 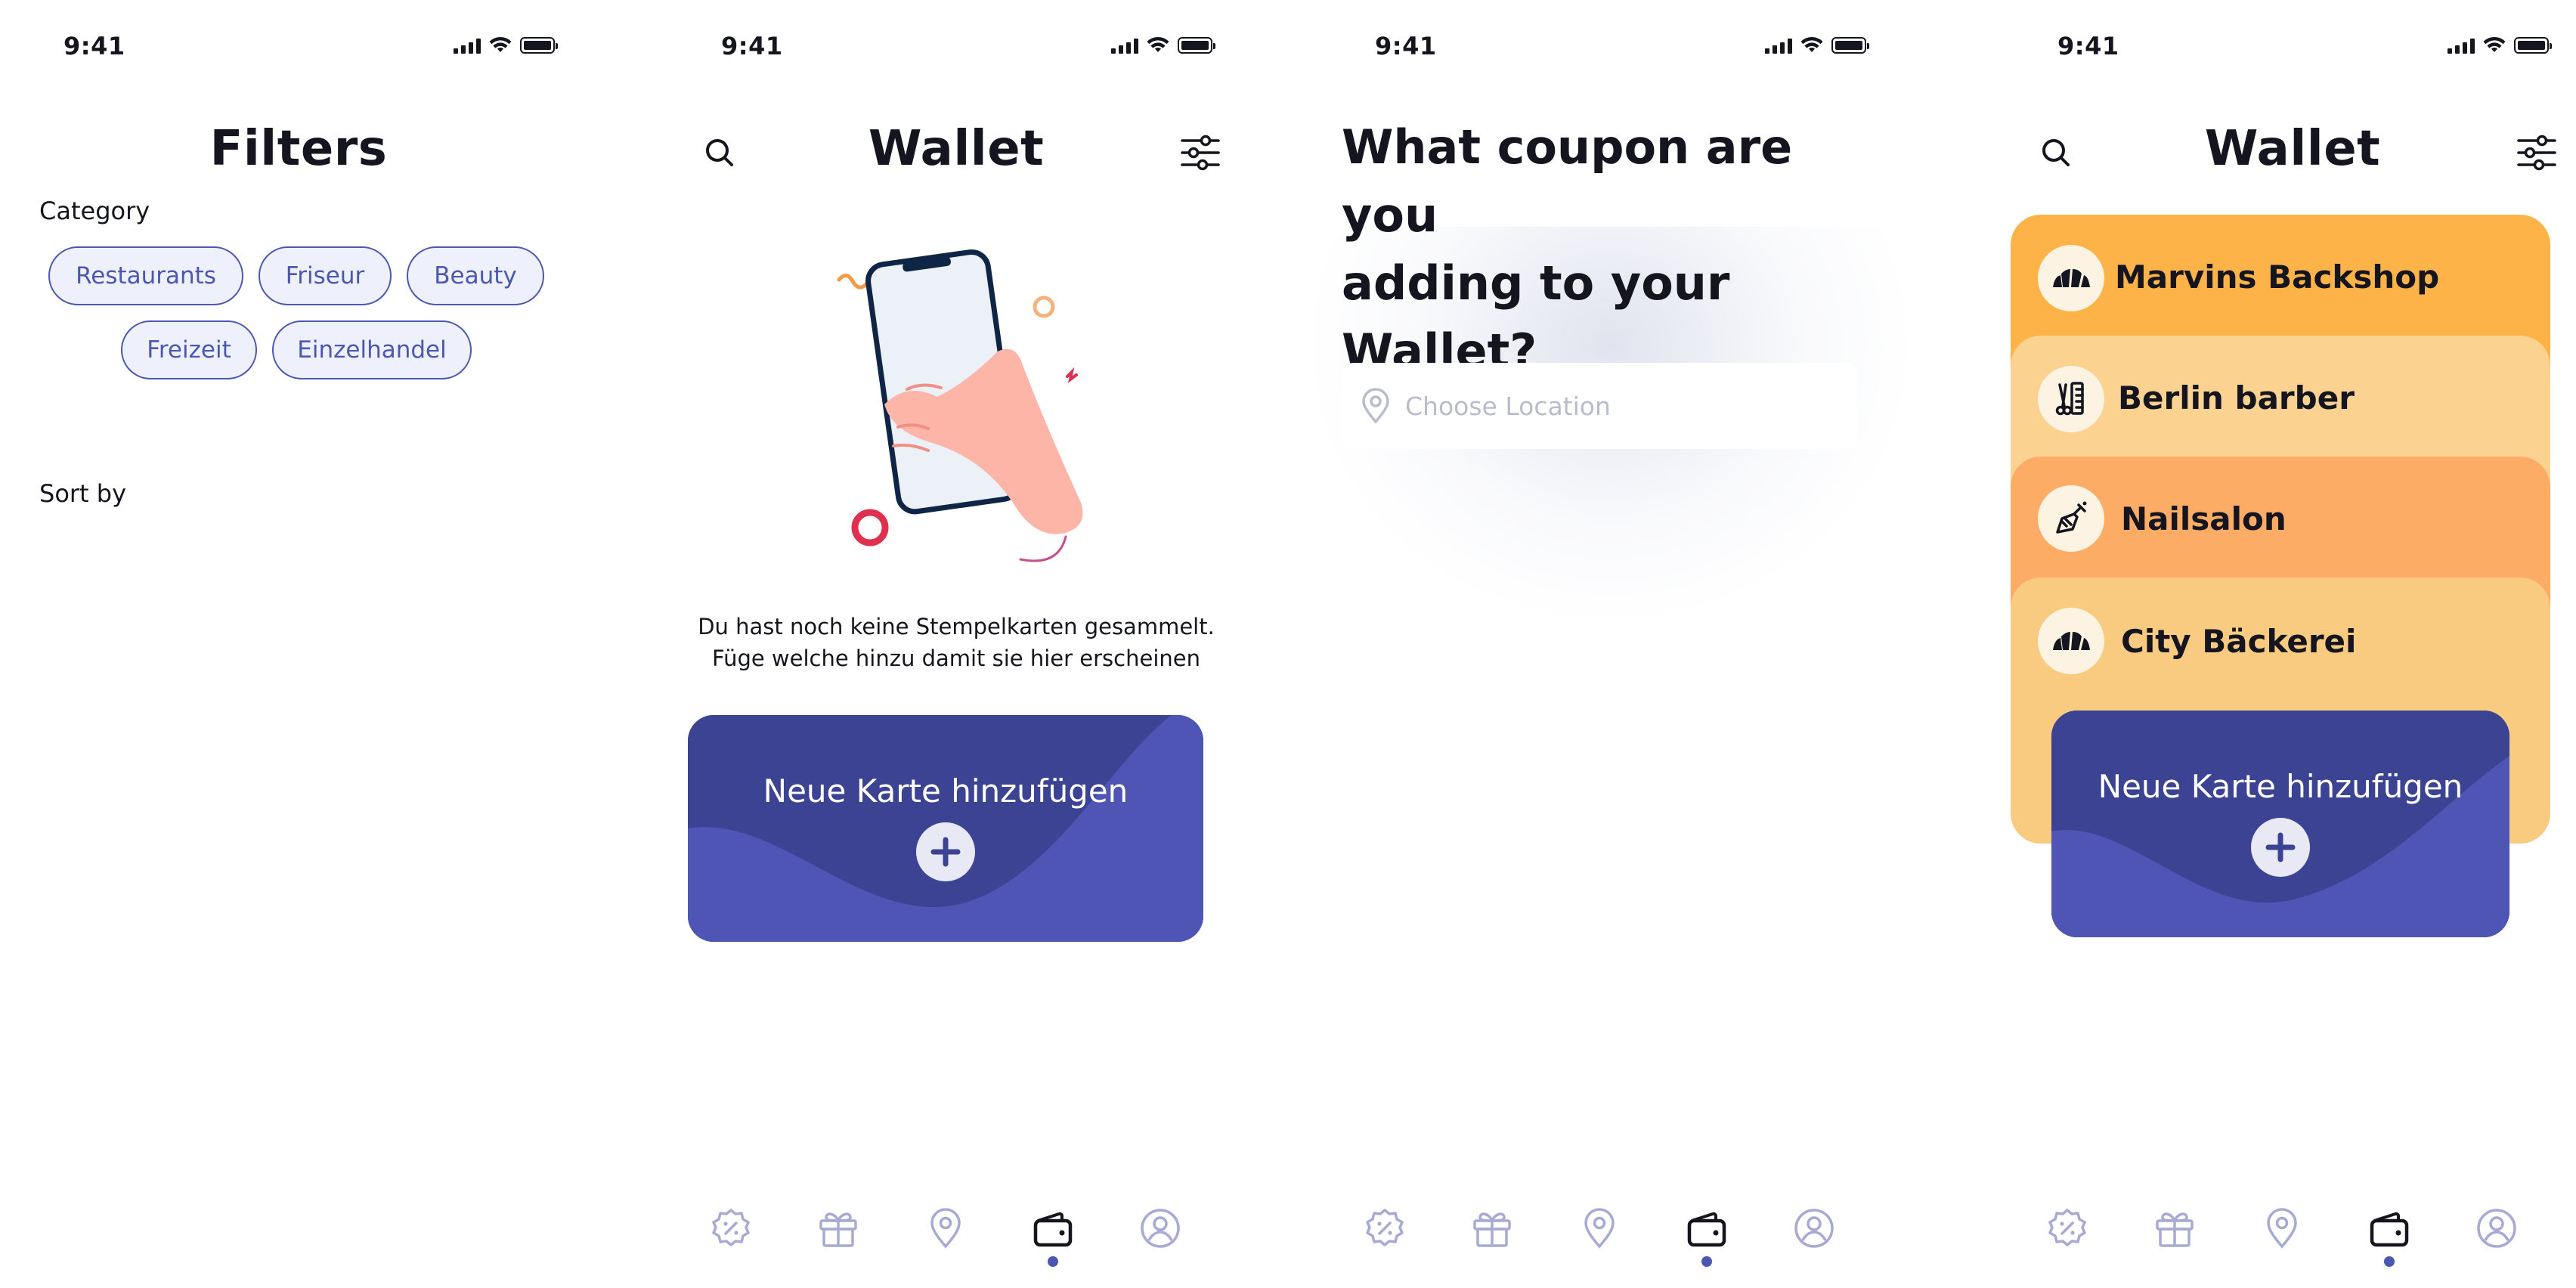 What do you see at coordinates (94, 211) in the screenshot?
I see `category-label: Category` at bounding box center [94, 211].